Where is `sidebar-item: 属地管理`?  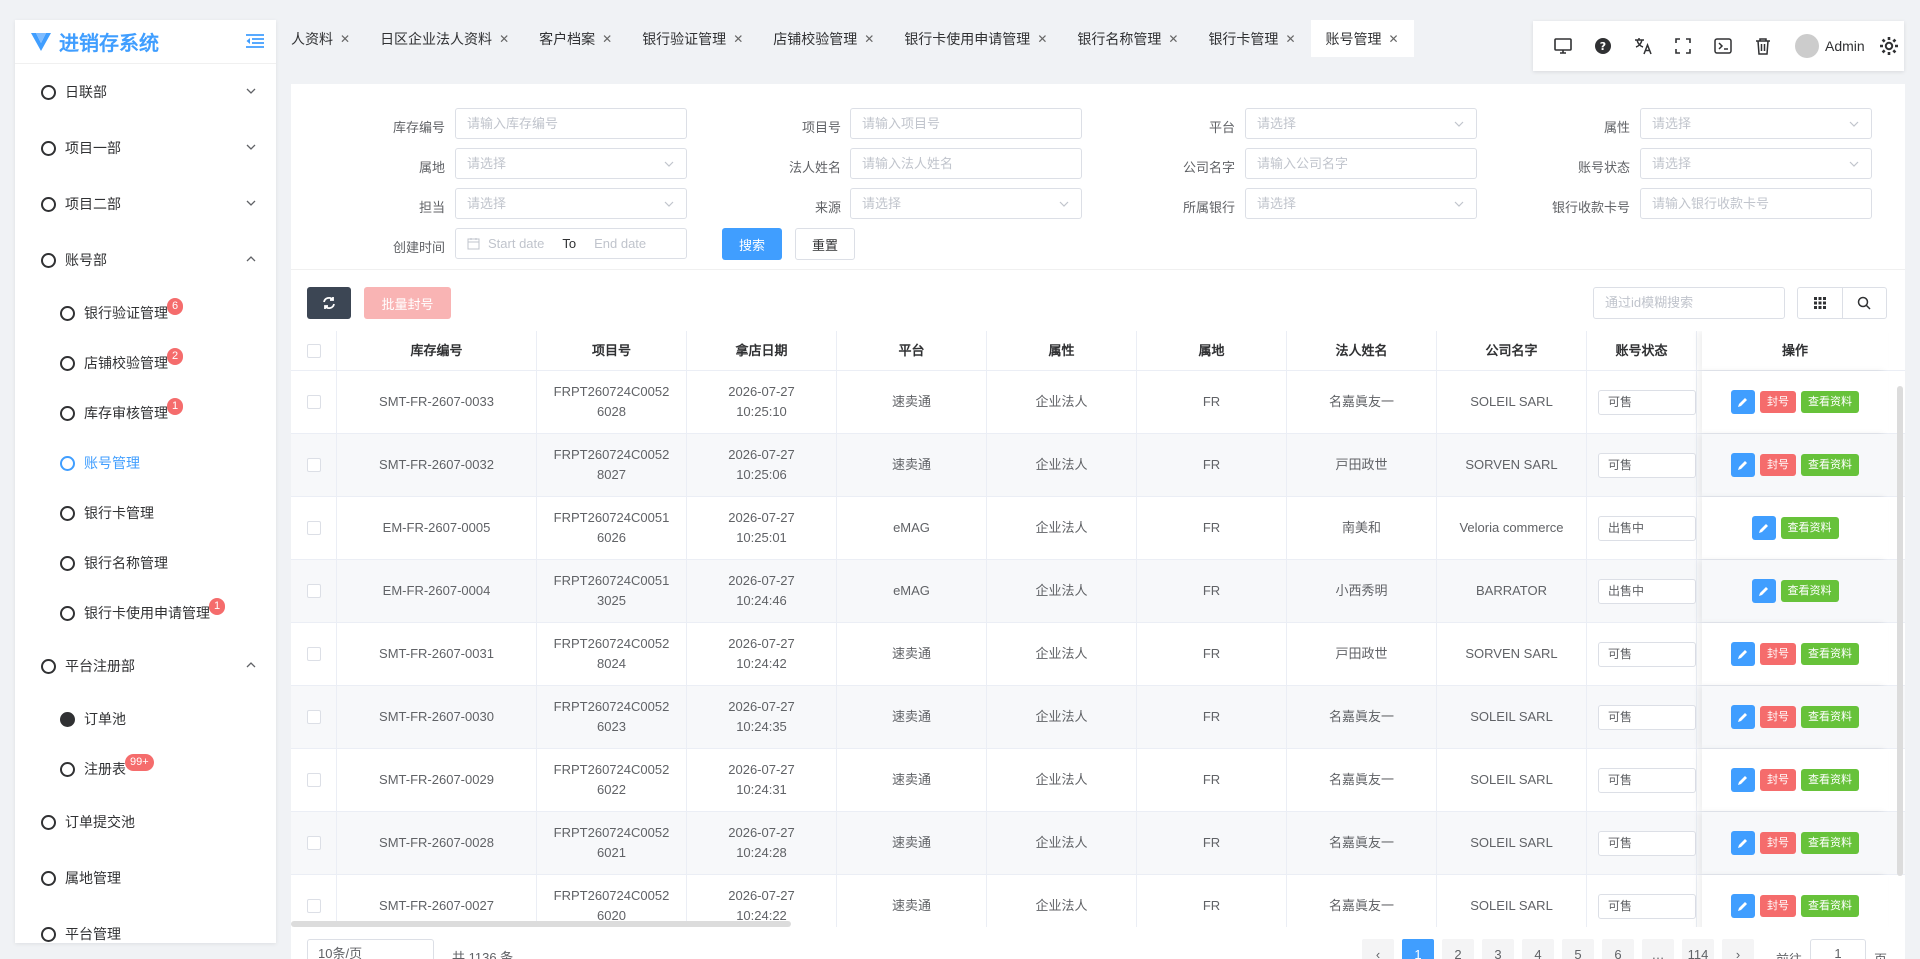 sidebar-item: 属地管理 is located at coordinates (145, 878).